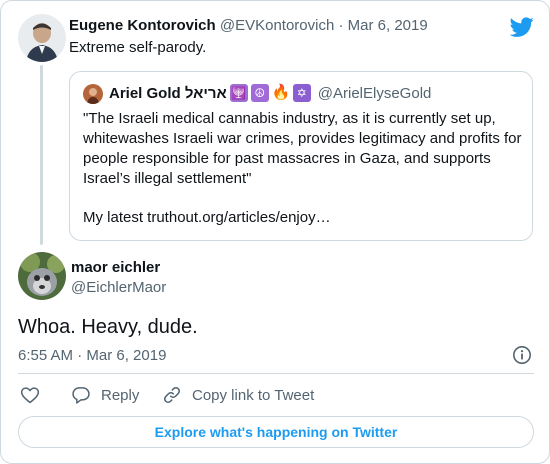 The width and height of the screenshot is (550, 464). What do you see at coordinates (138, 47) in the screenshot?
I see `parent-tweet-text: Extreme self-parody.` at bounding box center [138, 47].